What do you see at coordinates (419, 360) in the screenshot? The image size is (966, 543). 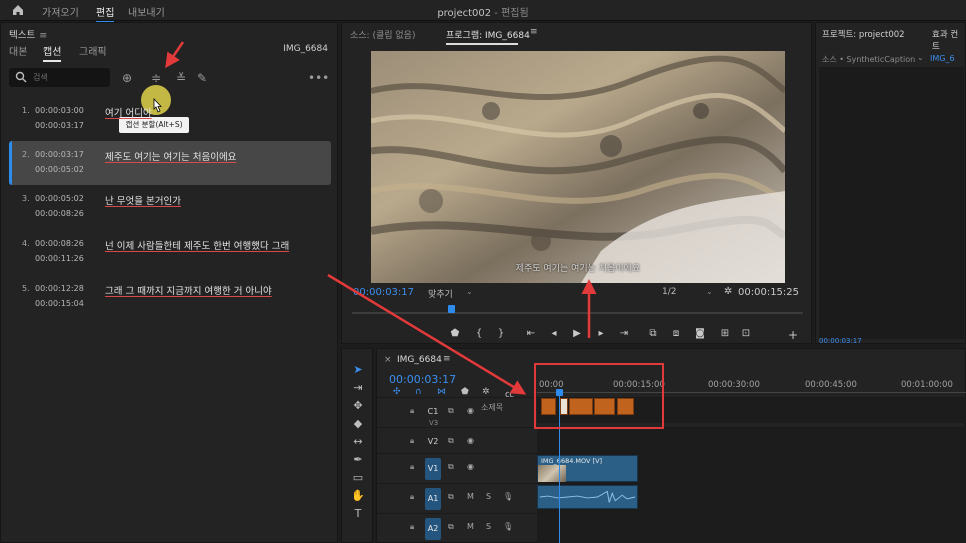 I see `sequence-tab: IMG_6684` at bounding box center [419, 360].